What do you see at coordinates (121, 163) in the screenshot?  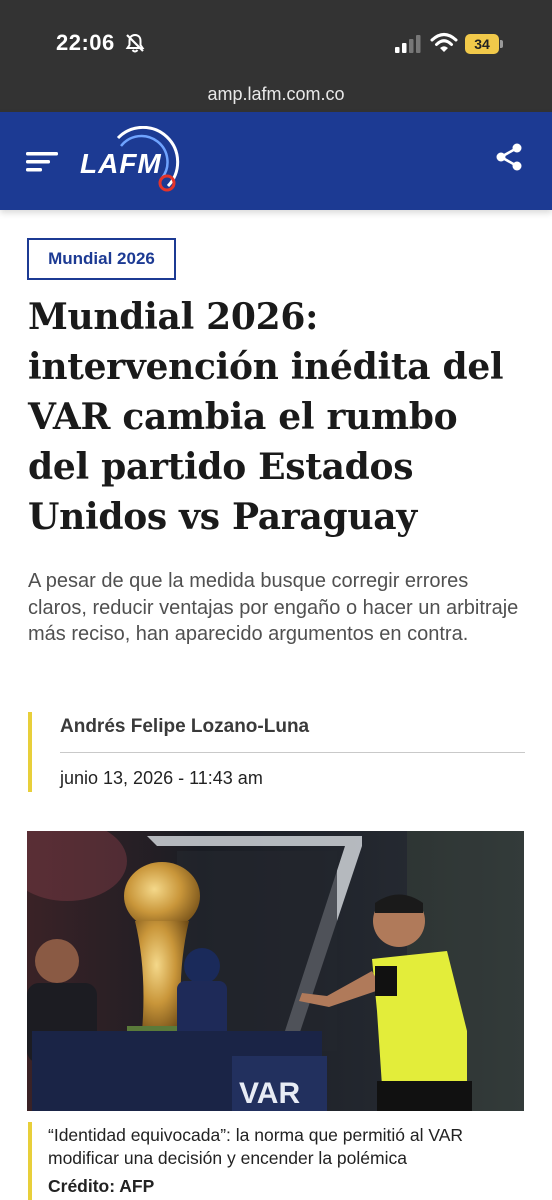 I see `logo-text: LAFM` at bounding box center [121, 163].